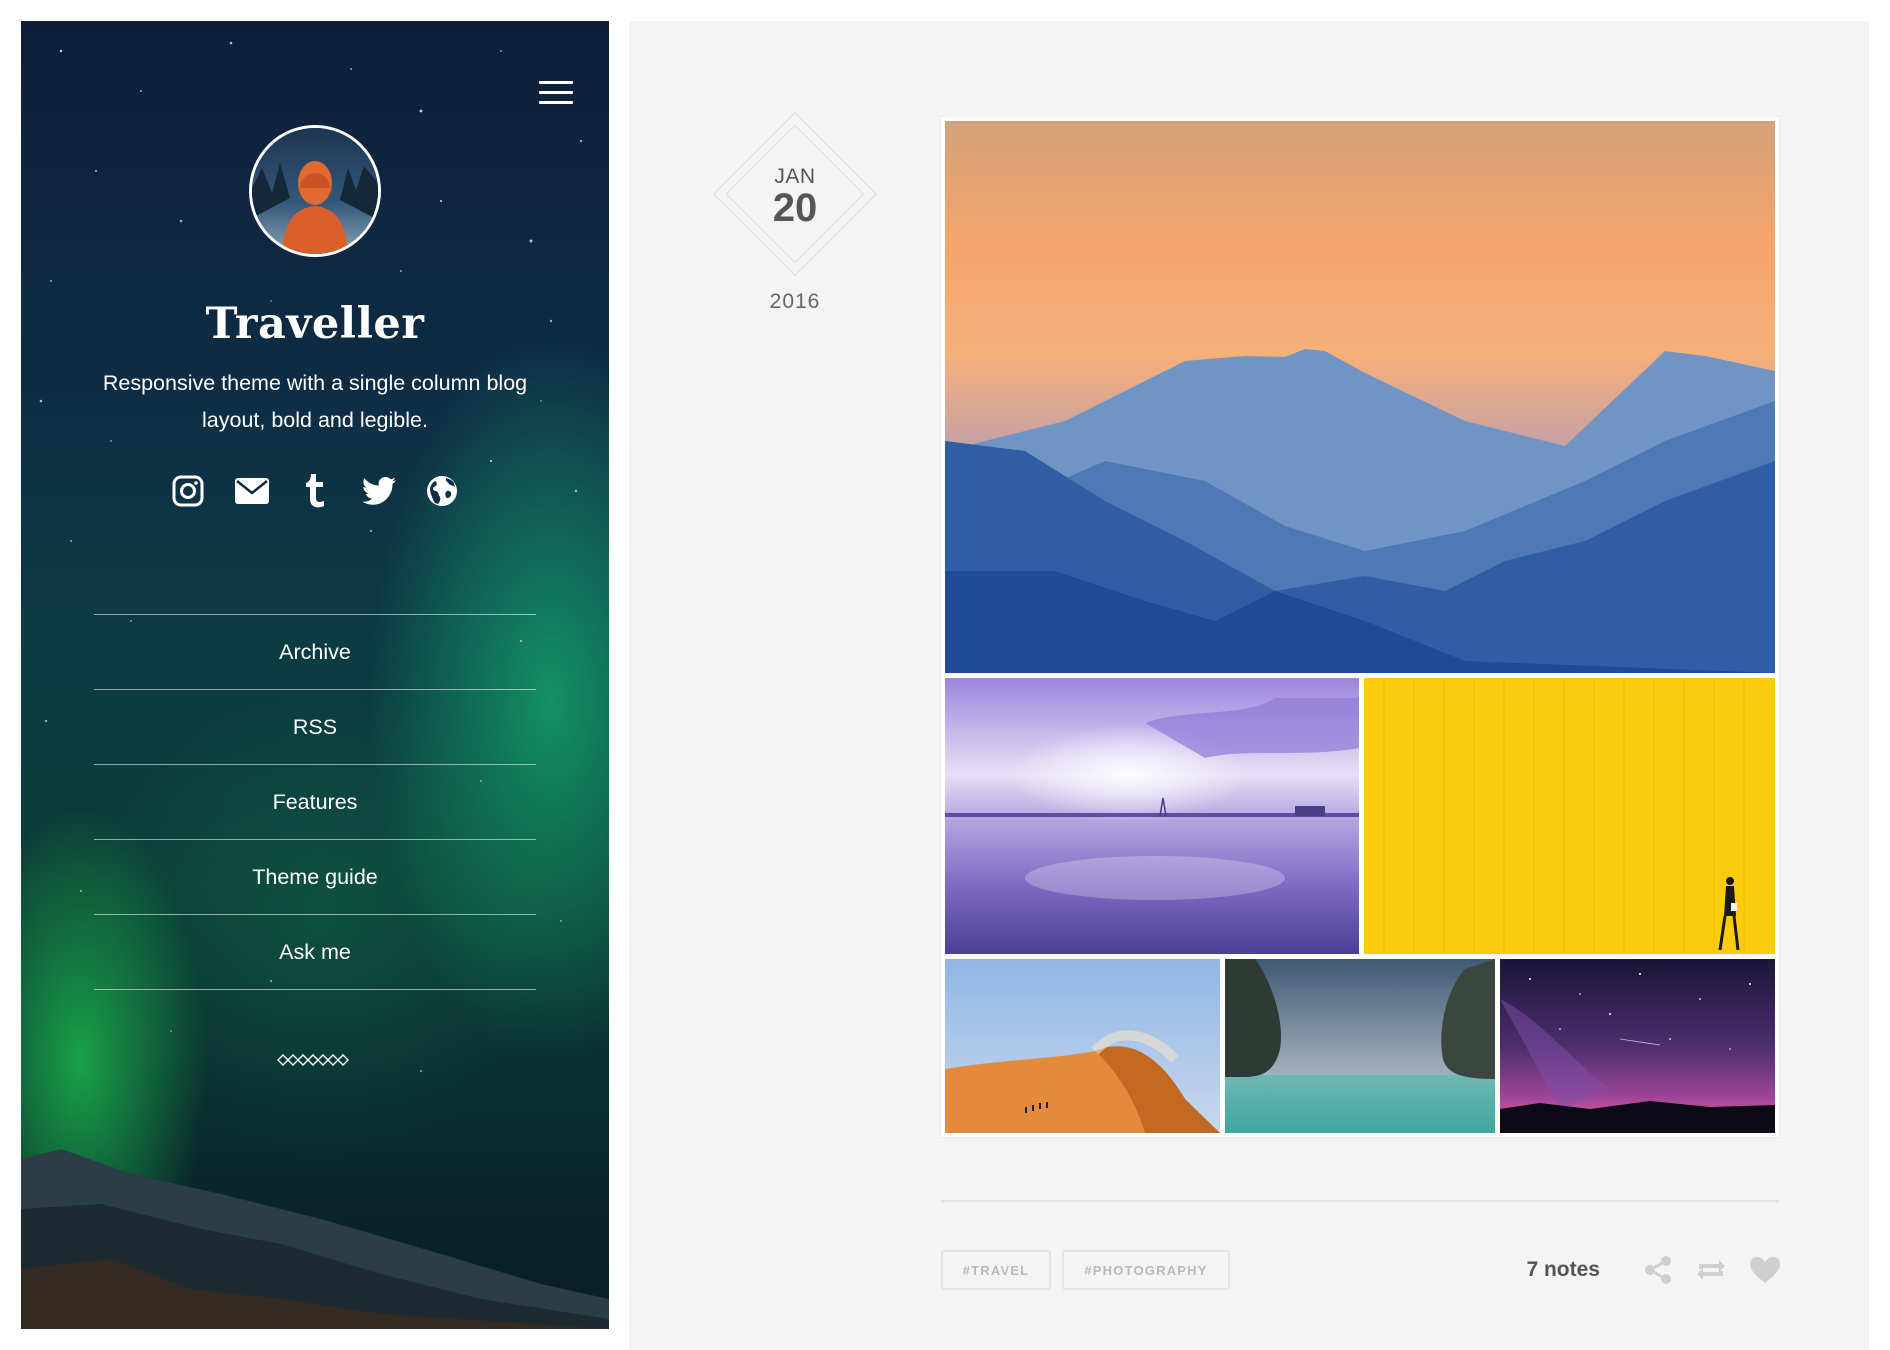  What do you see at coordinates (1152, 816) in the screenshot?
I see `purple-lake-photo` at bounding box center [1152, 816].